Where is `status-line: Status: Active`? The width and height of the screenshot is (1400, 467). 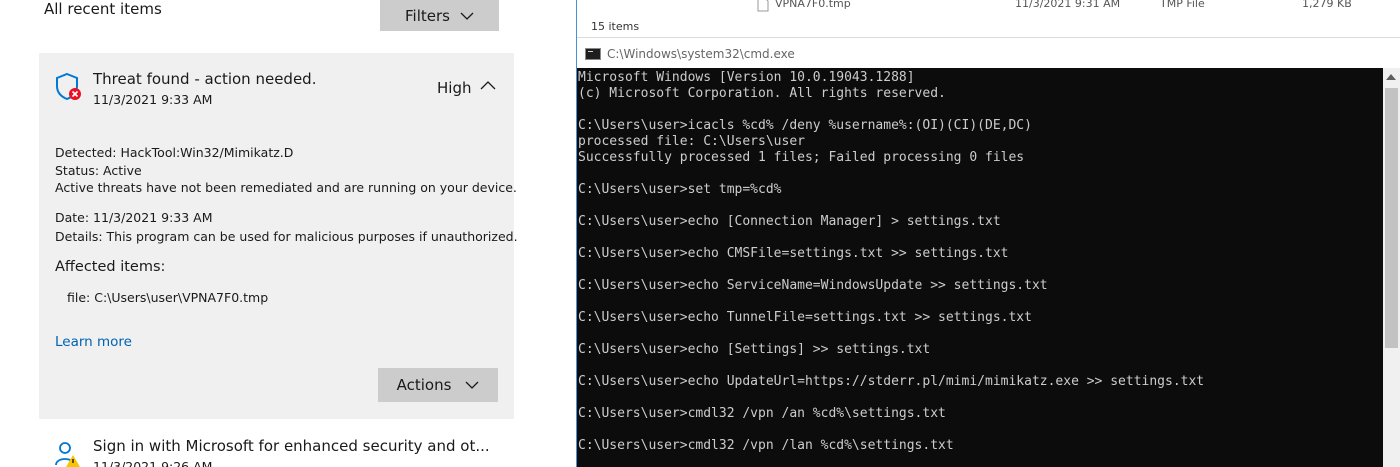
status-line: Status: Active is located at coordinates (98, 170).